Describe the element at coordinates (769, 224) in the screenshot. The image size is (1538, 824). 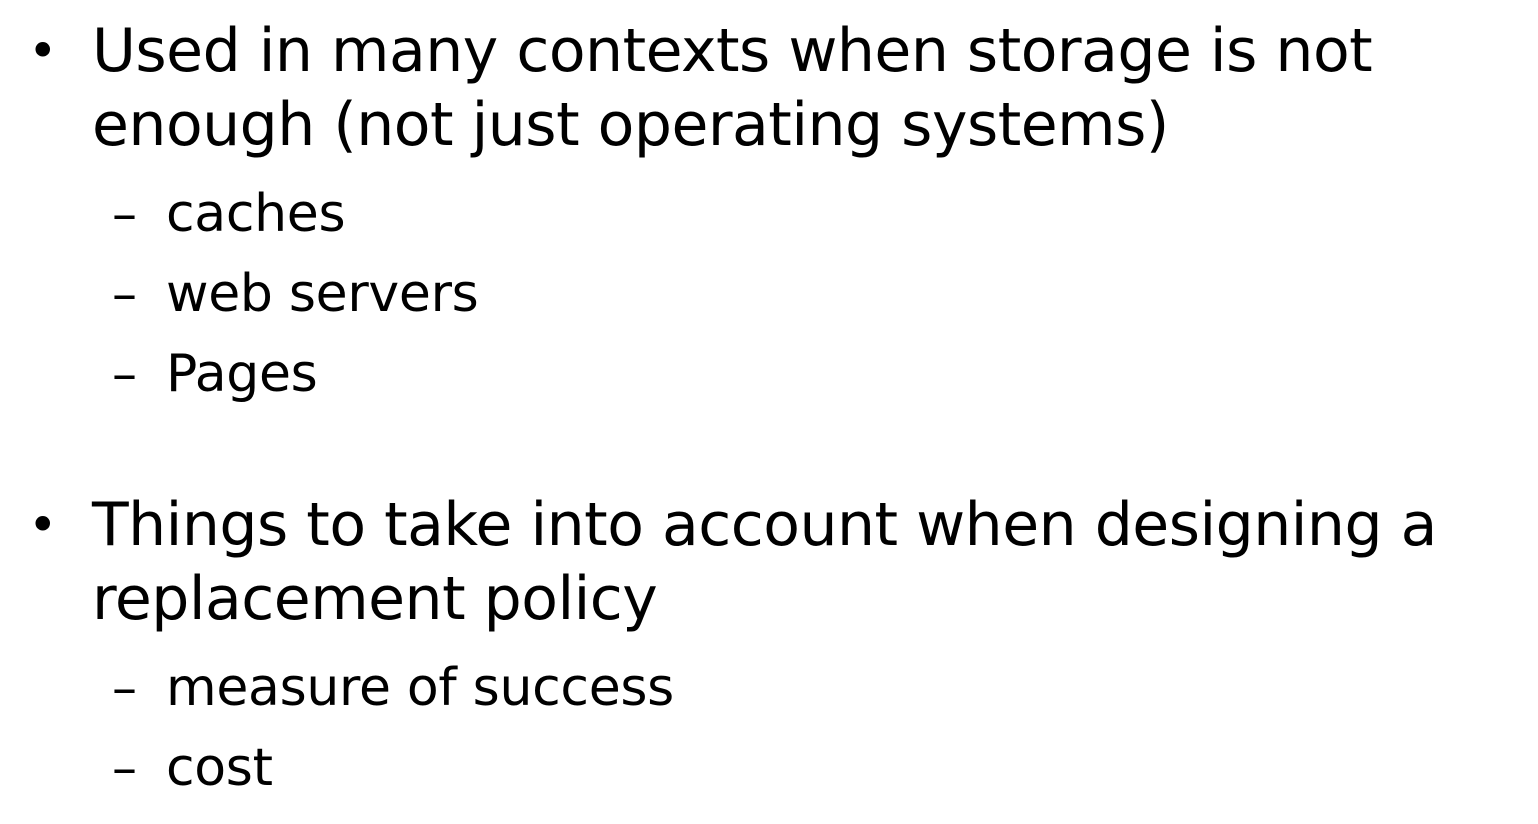
I see `sub-item-caches: – caches` at that location.